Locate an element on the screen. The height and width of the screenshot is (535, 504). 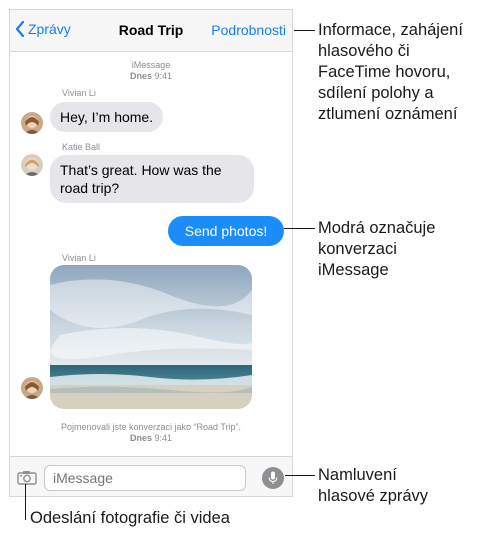
voice-leader-line is located at coordinates (300, 475).